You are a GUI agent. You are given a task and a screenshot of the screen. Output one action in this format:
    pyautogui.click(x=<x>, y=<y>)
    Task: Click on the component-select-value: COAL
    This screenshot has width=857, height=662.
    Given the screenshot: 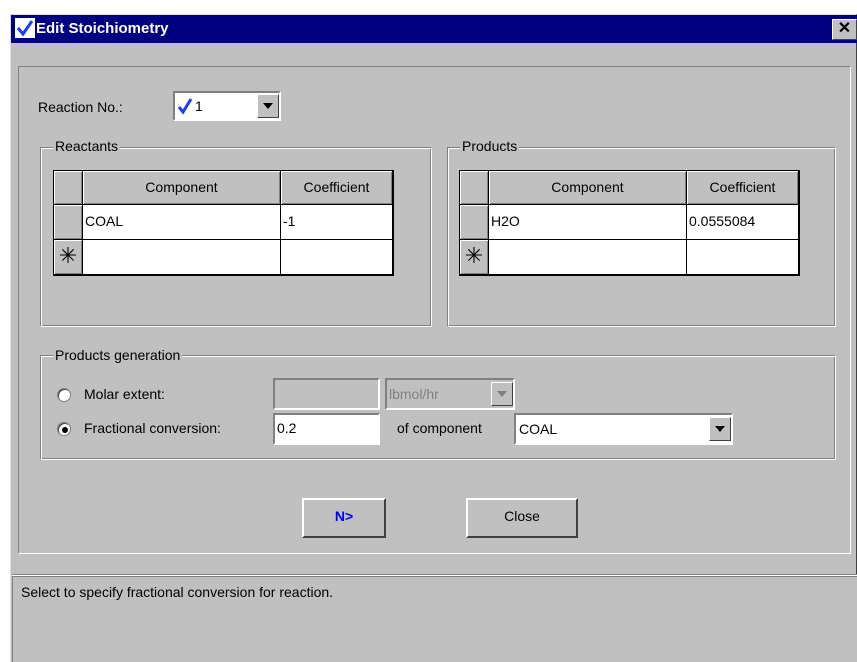 What is the action you would take?
    pyautogui.click(x=538, y=429)
    